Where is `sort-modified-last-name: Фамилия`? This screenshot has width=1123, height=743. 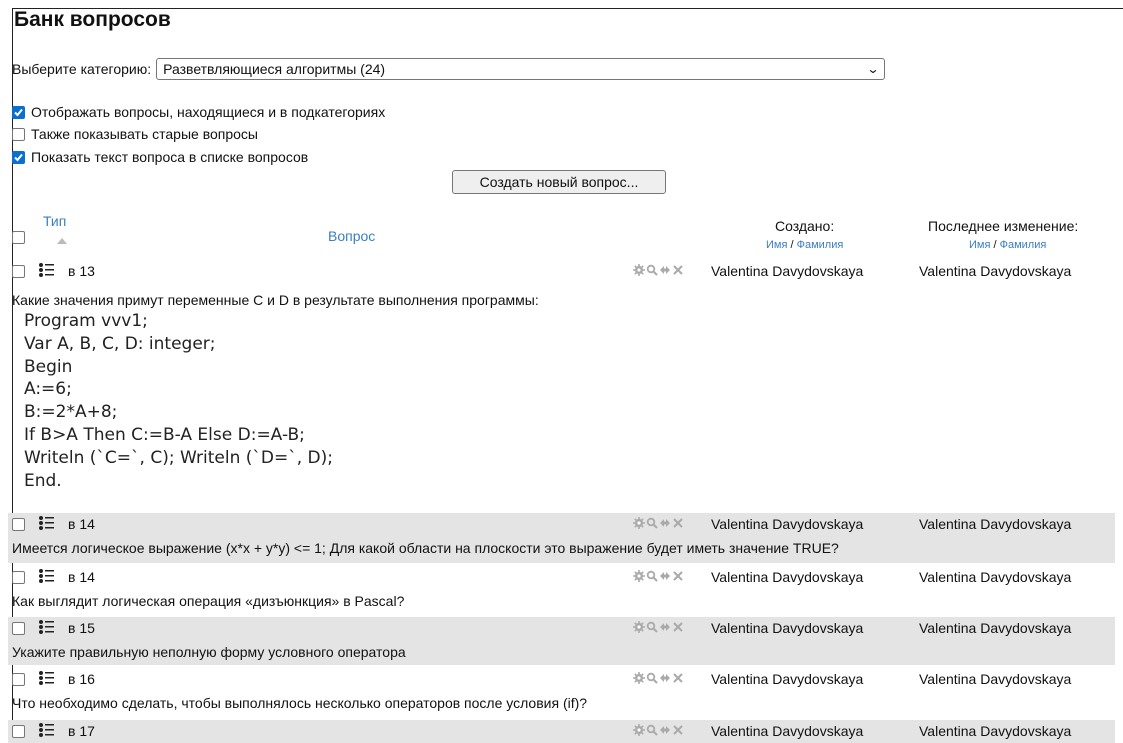 sort-modified-last-name: Фамилия is located at coordinates (1023, 245).